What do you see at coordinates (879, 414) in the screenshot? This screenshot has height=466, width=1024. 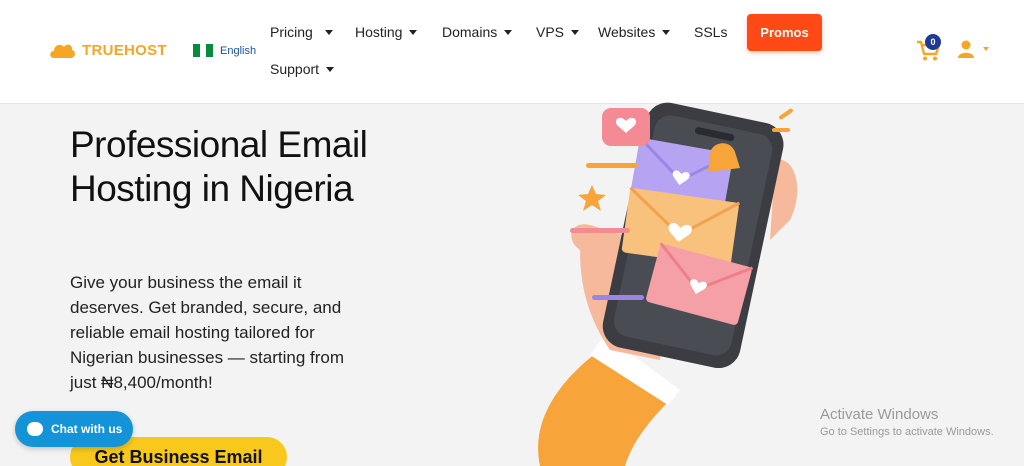 I see `watermark-title: Activate Windows` at bounding box center [879, 414].